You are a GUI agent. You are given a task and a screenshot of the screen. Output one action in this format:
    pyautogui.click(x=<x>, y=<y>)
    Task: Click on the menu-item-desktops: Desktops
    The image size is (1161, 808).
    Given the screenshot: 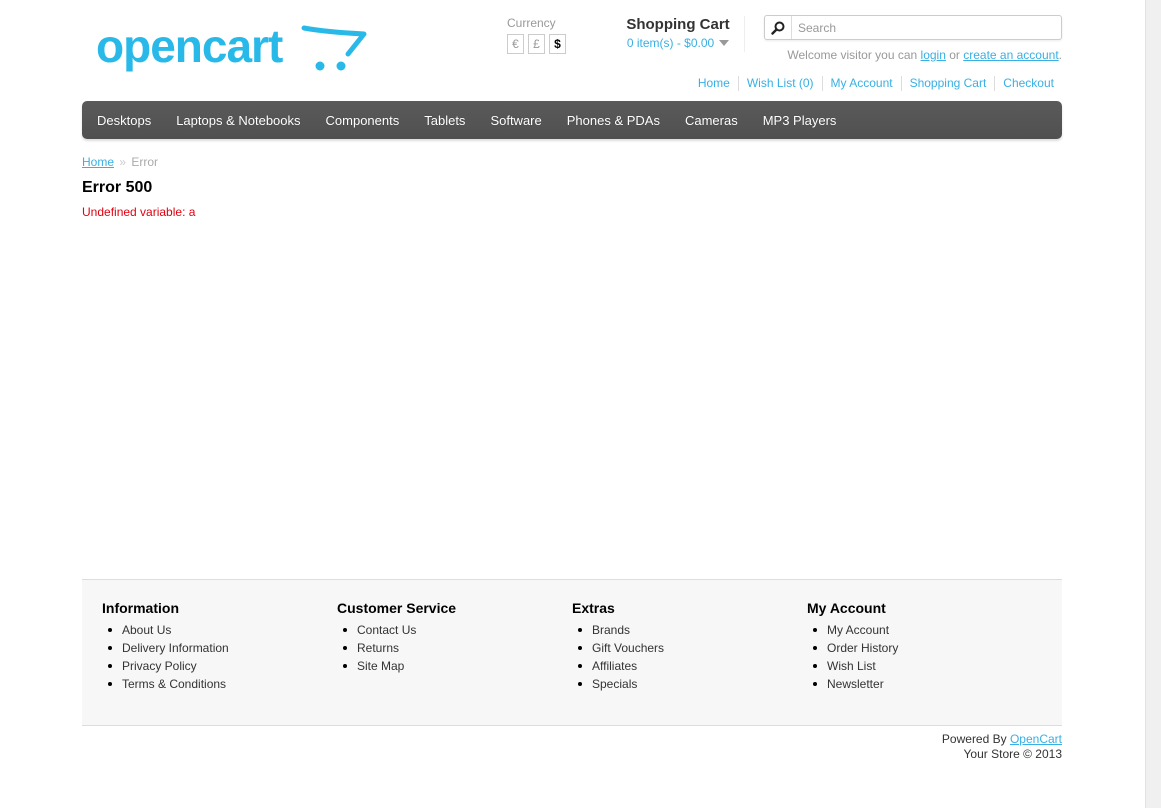 What is the action you would take?
    pyautogui.click(x=123, y=120)
    